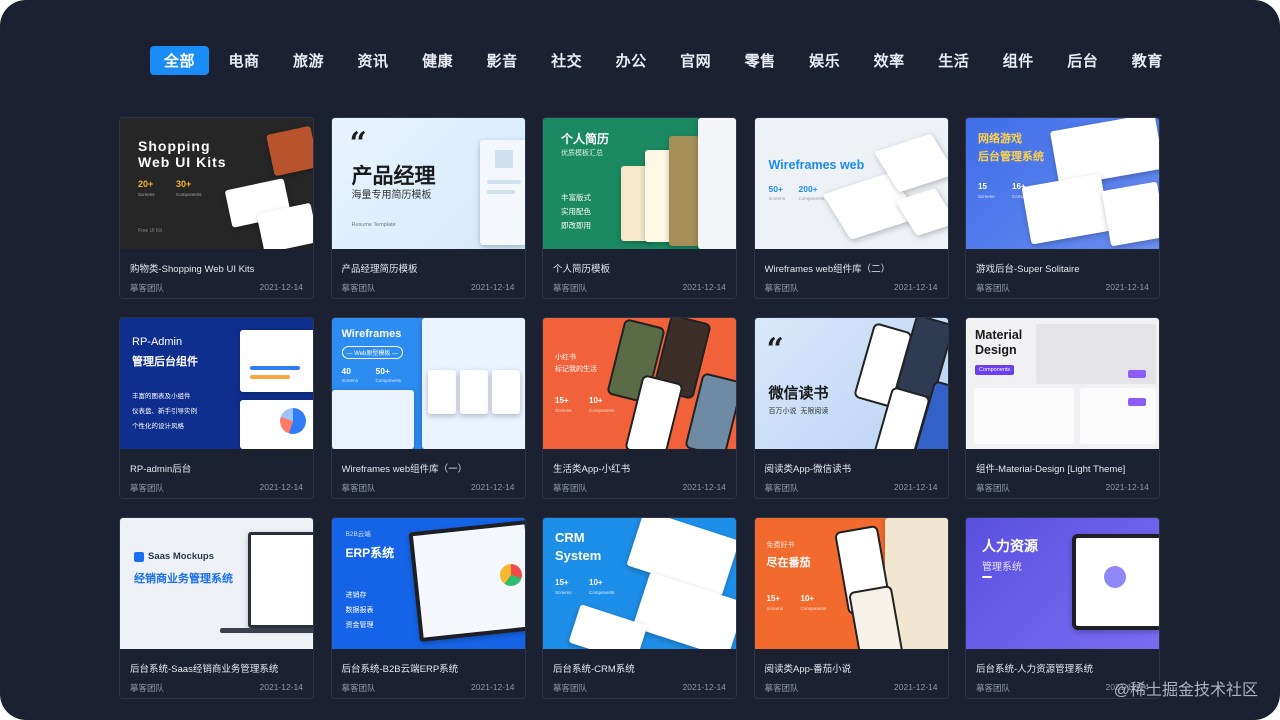  I want to click on thumb-badge: — Web原型模板 —, so click(372, 352).